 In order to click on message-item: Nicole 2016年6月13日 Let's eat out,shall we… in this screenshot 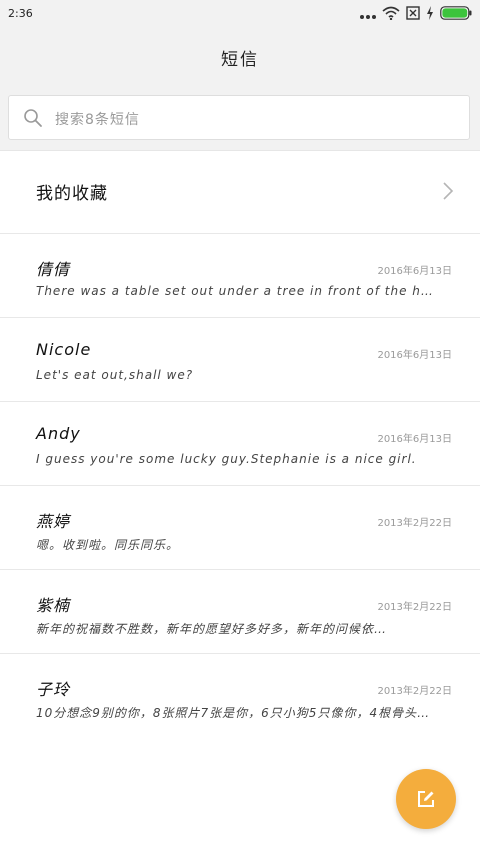, I will do `click(240, 360)`.